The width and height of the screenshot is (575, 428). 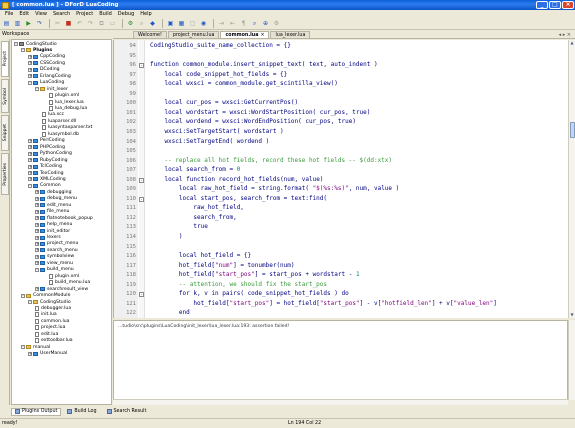 I want to click on find-icon: ⌕, so click(x=141, y=23).